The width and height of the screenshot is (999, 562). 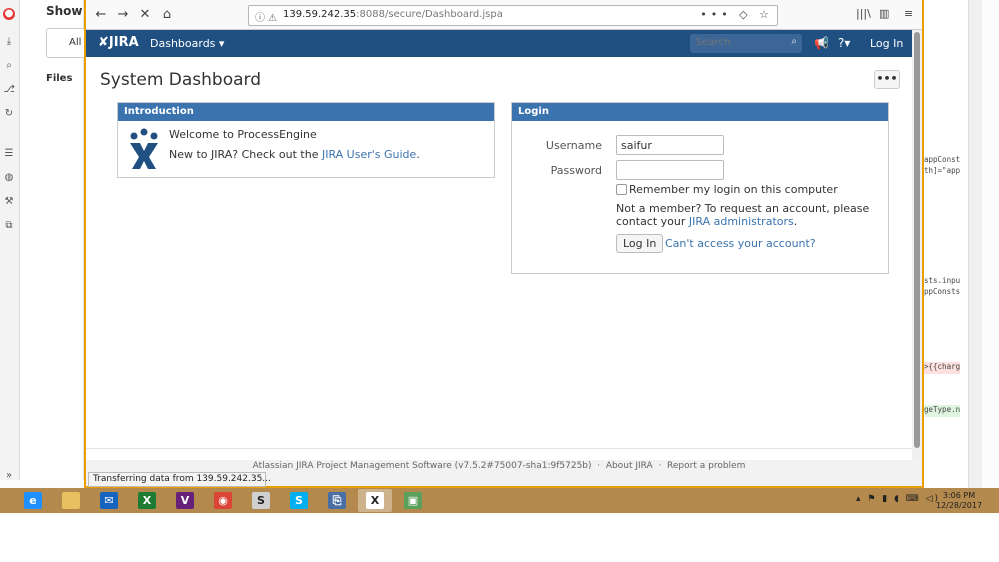 I want to click on cant-access-link: Can't access your account?, so click(x=740, y=243).